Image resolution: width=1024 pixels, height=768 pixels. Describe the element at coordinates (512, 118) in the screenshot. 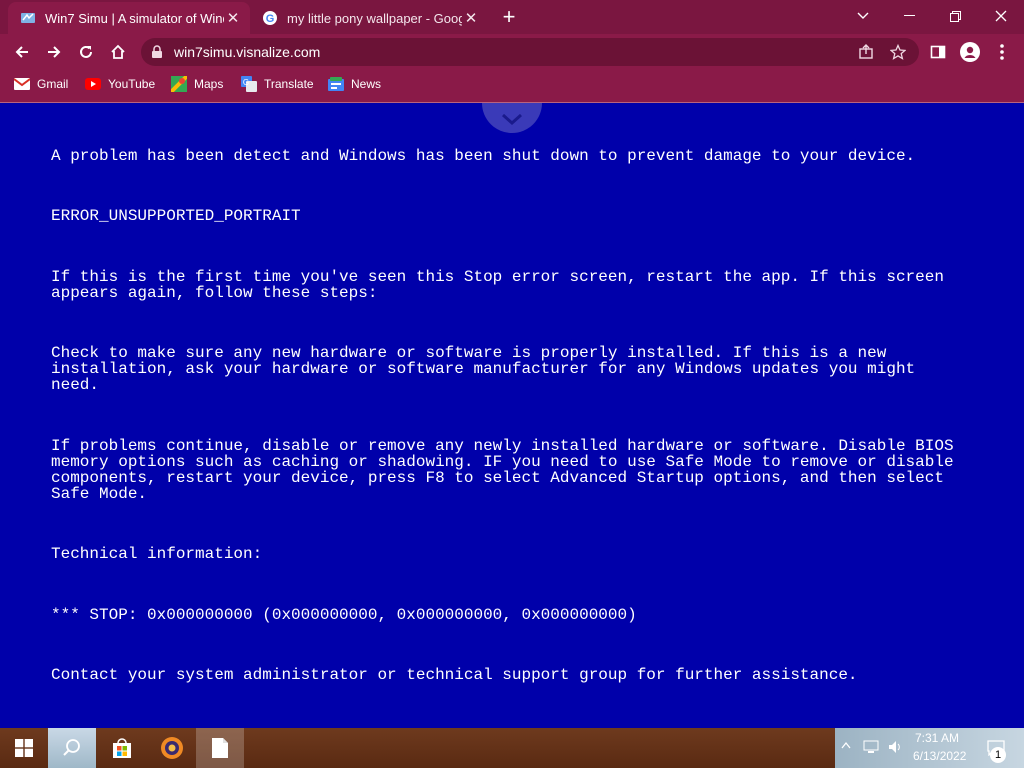

I see `chevron-down-icon` at that location.